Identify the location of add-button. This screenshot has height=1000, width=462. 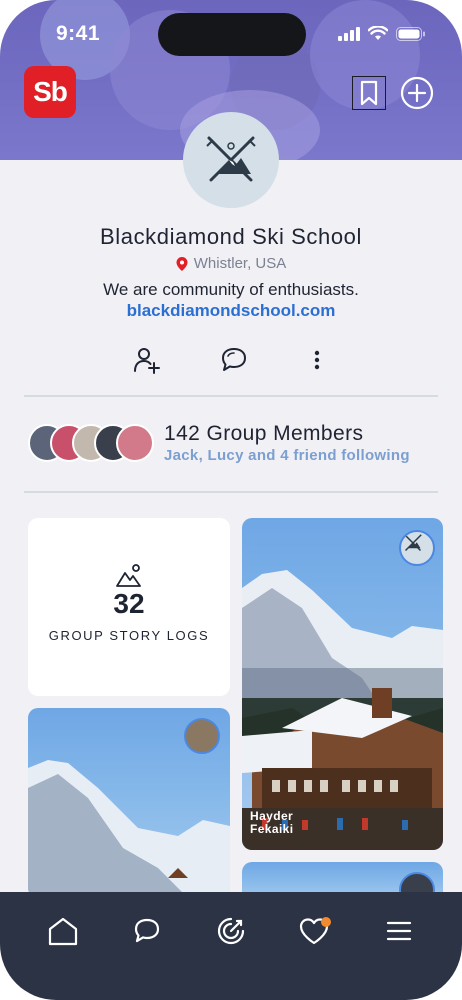
(417, 93).